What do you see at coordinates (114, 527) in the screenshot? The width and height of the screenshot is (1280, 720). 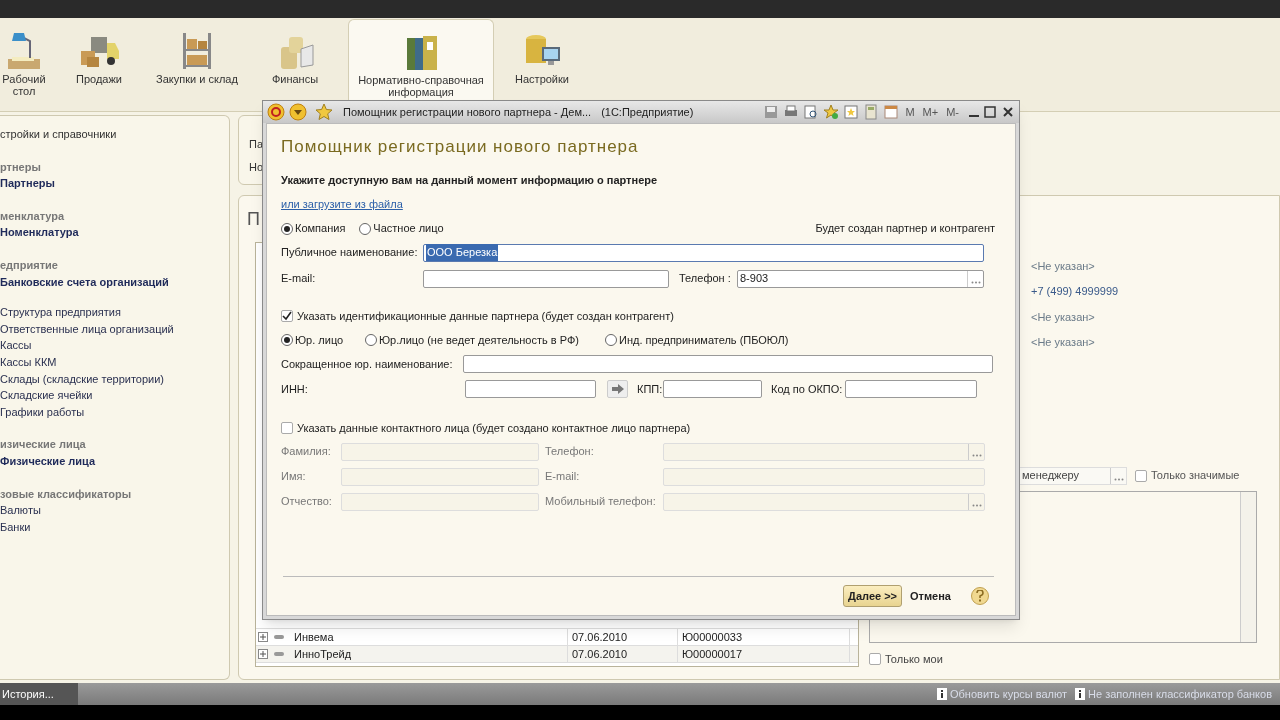 I see `nav-link: Банки` at bounding box center [114, 527].